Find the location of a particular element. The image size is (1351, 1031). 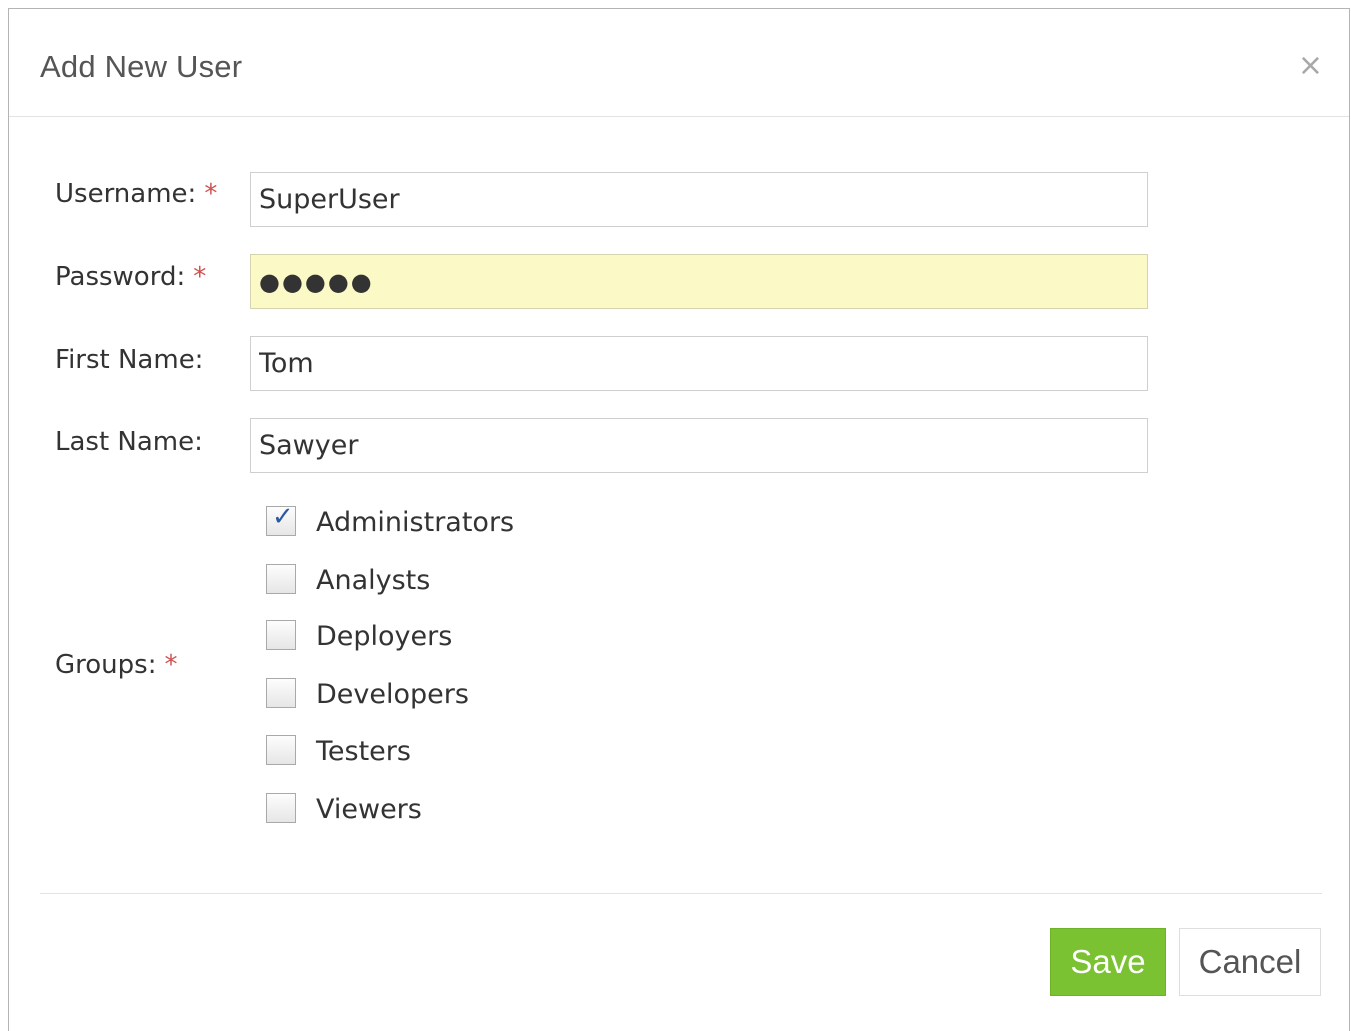

groups-label: Groups: * is located at coordinates (116, 665).